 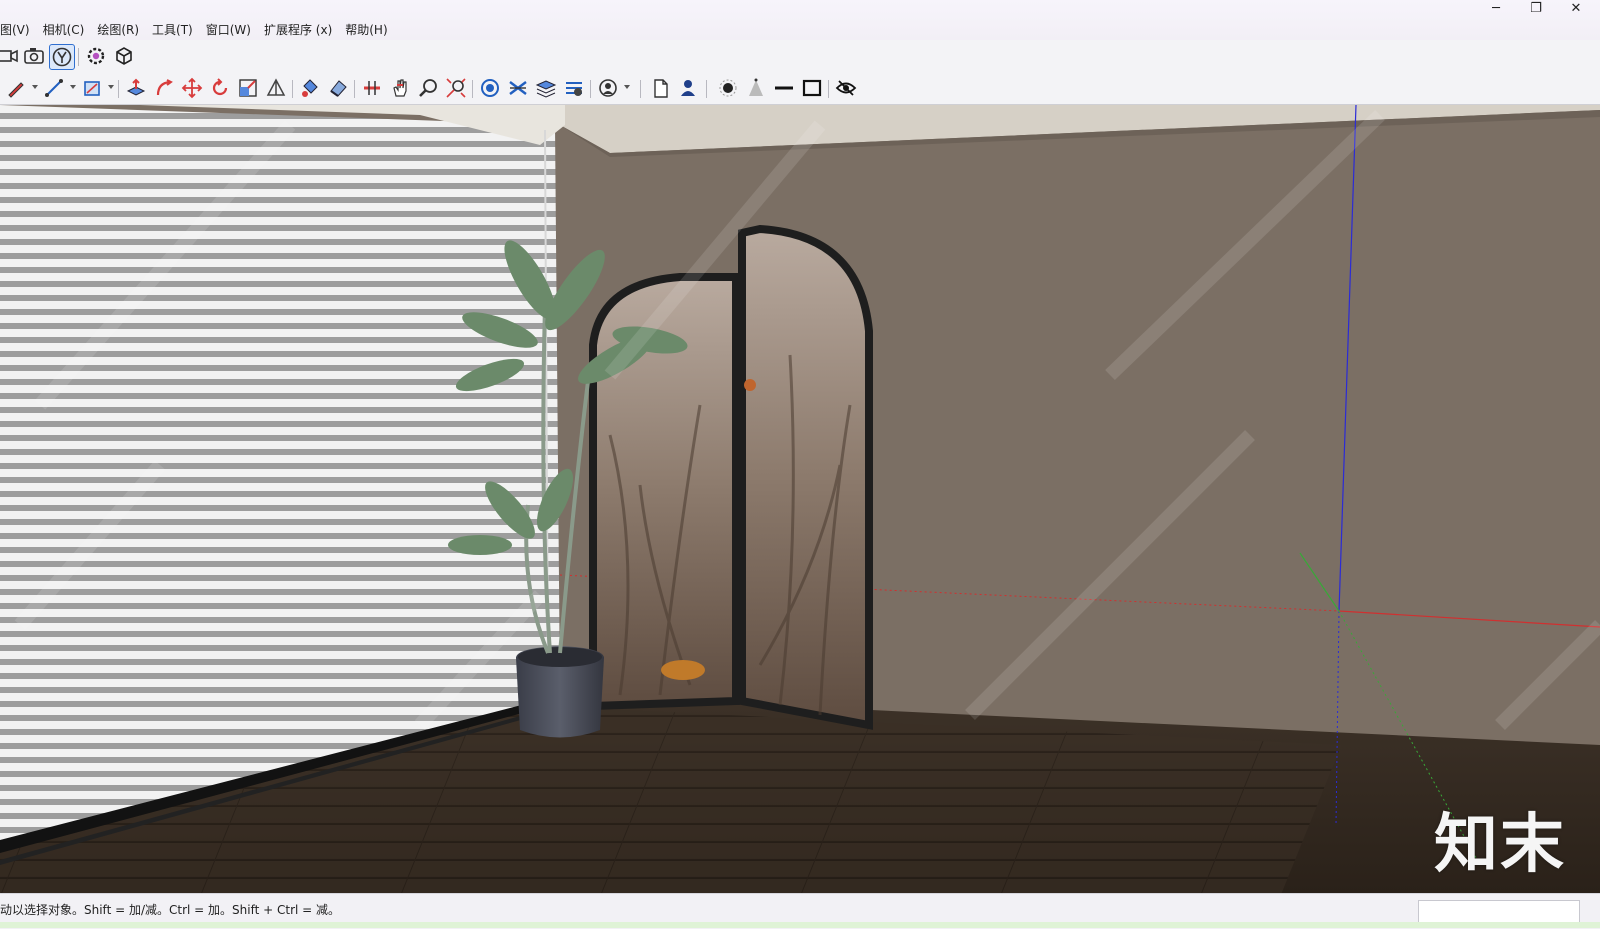 I want to click on push-pull-icon, so click(x=136, y=88).